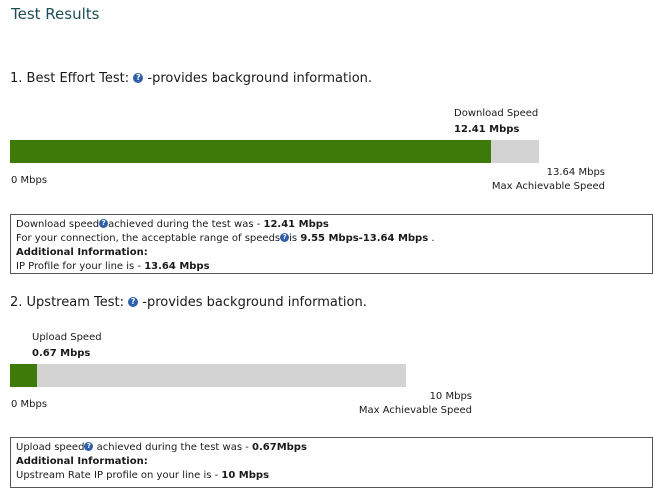 The height and width of the screenshot is (501, 653). Describe the element at coordinates (331, 267) in the screenshot. I see `ip-profile-line: IP Profile for your line is - 13.64 Mbps` at that location.